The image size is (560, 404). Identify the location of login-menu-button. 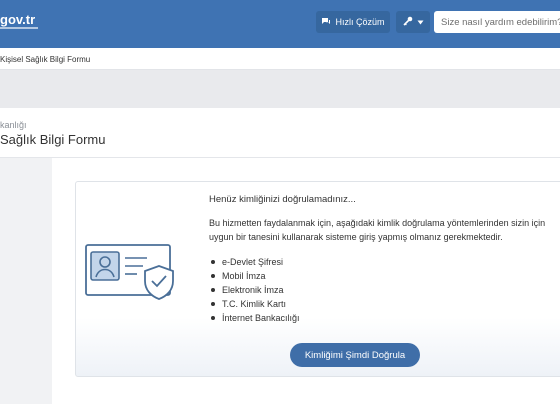
(413, 22).